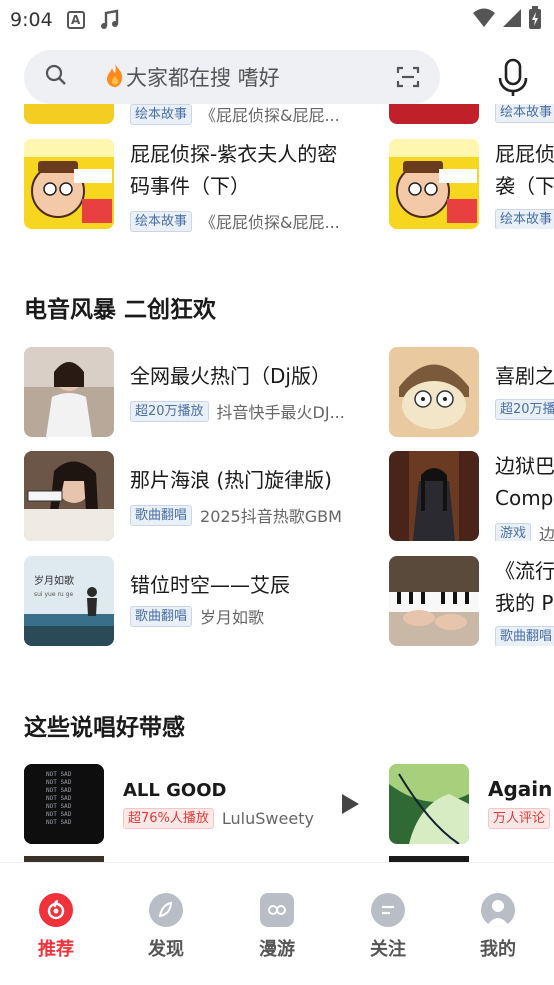 This screenshot has height=985, width=554. I want to click on nav-item-roam: 漫游, so click(277, 927).